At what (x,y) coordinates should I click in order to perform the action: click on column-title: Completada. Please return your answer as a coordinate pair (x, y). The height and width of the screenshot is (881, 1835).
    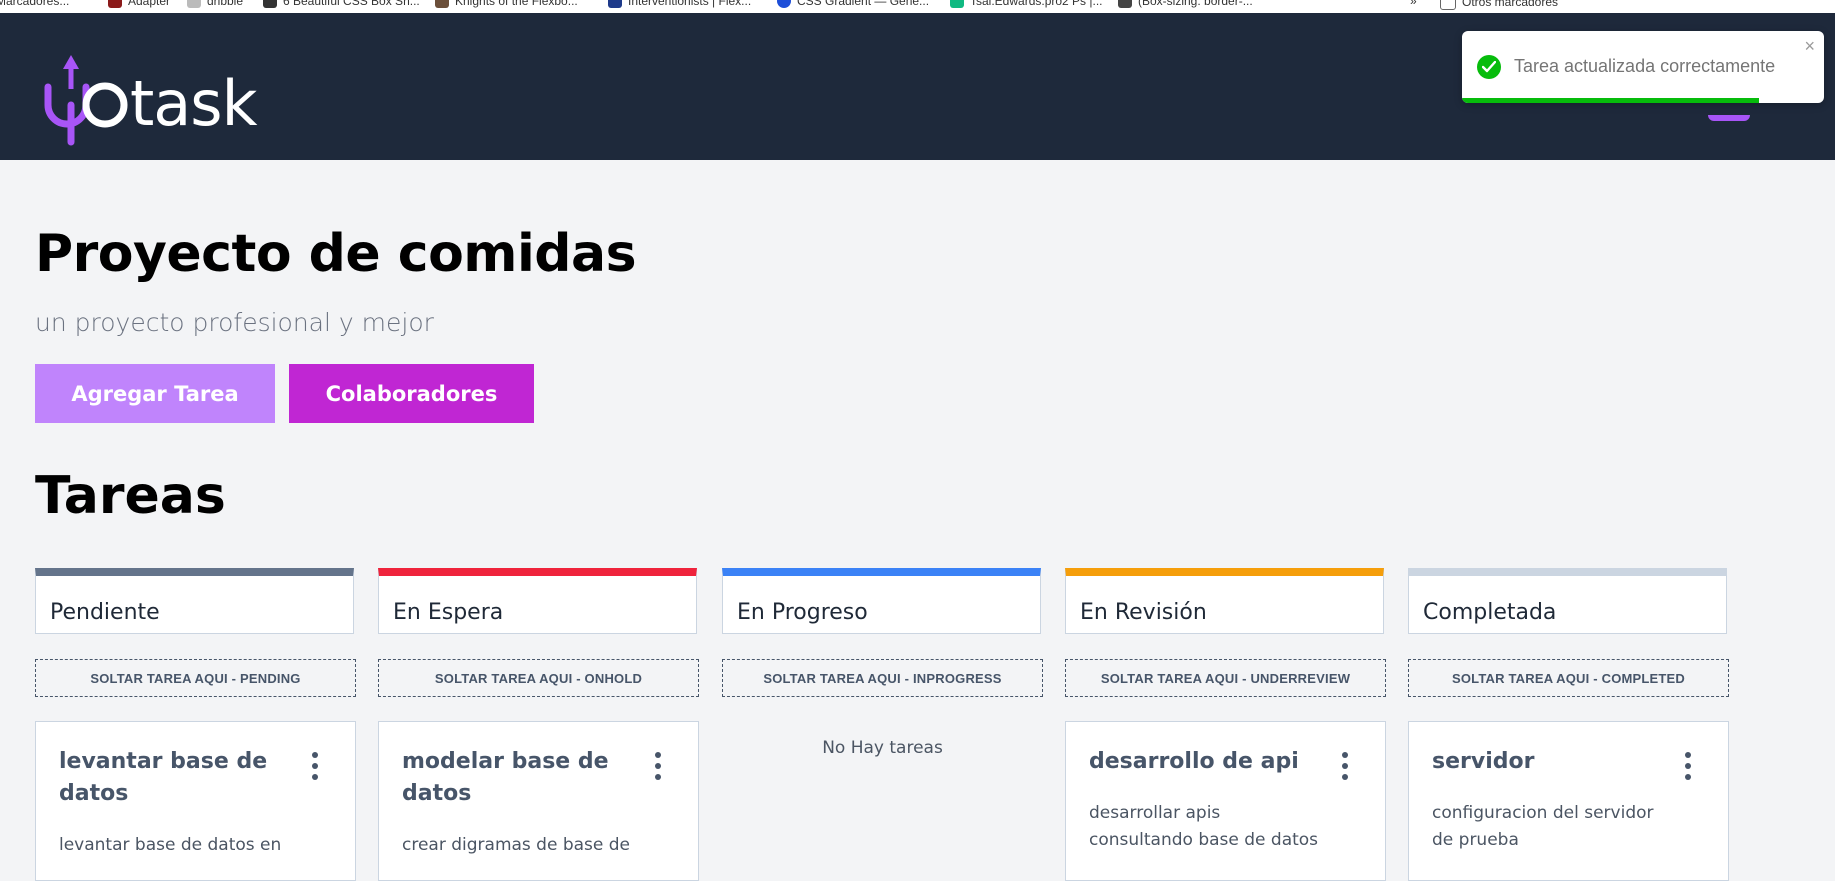
    Looking at the image, I should click on (1490, 612).